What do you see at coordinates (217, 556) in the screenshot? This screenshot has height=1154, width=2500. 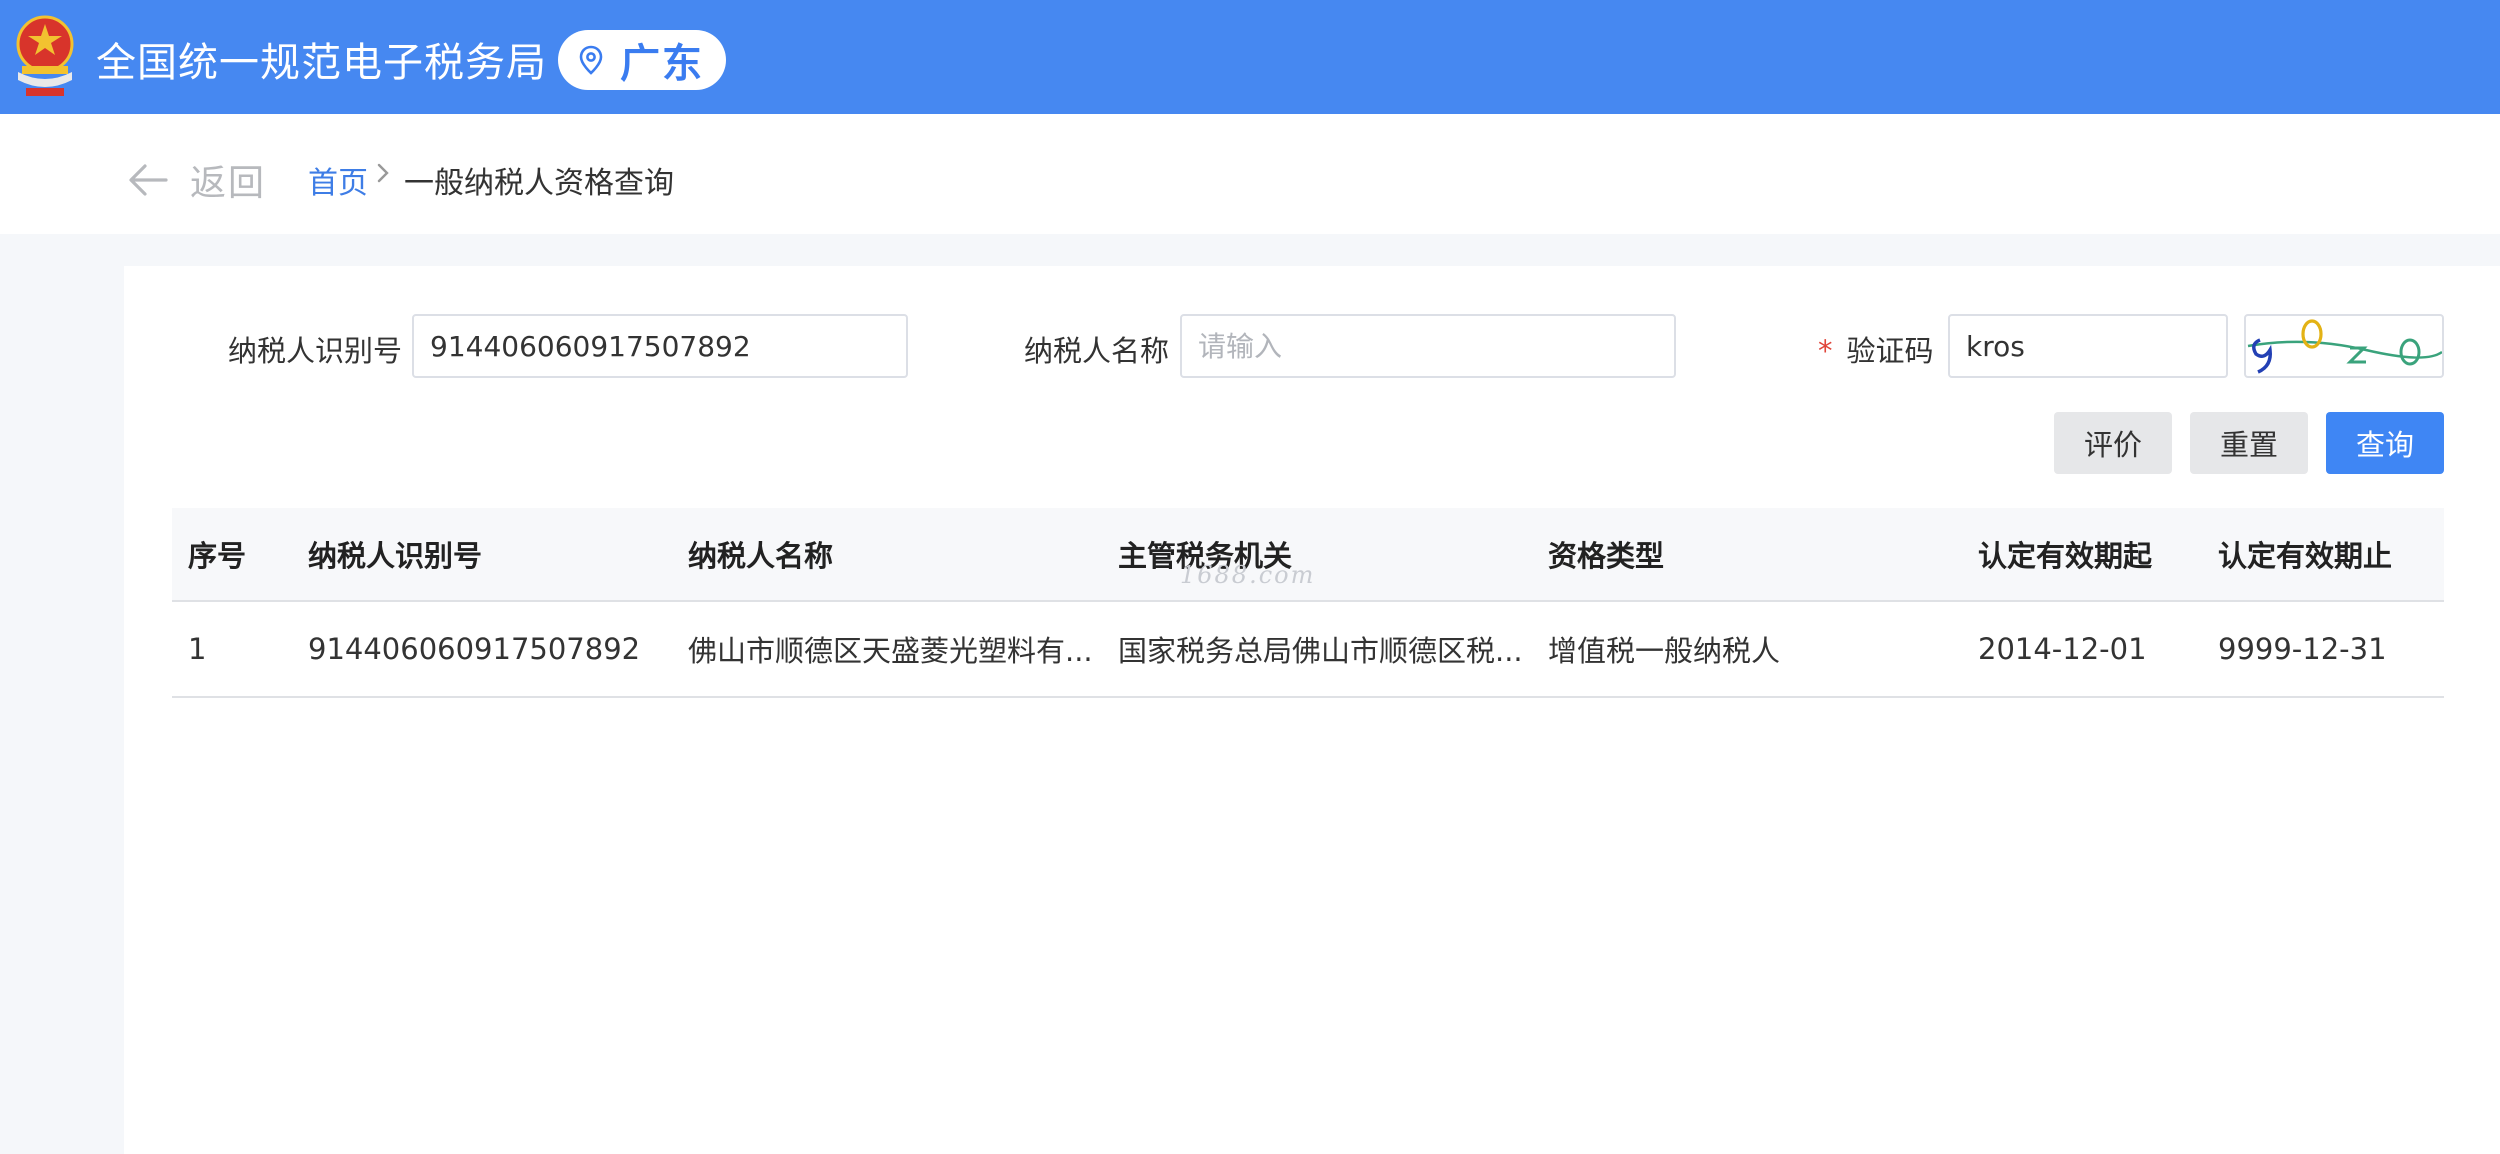 I see `column-header: 序号` at bounding box center [217, 556].